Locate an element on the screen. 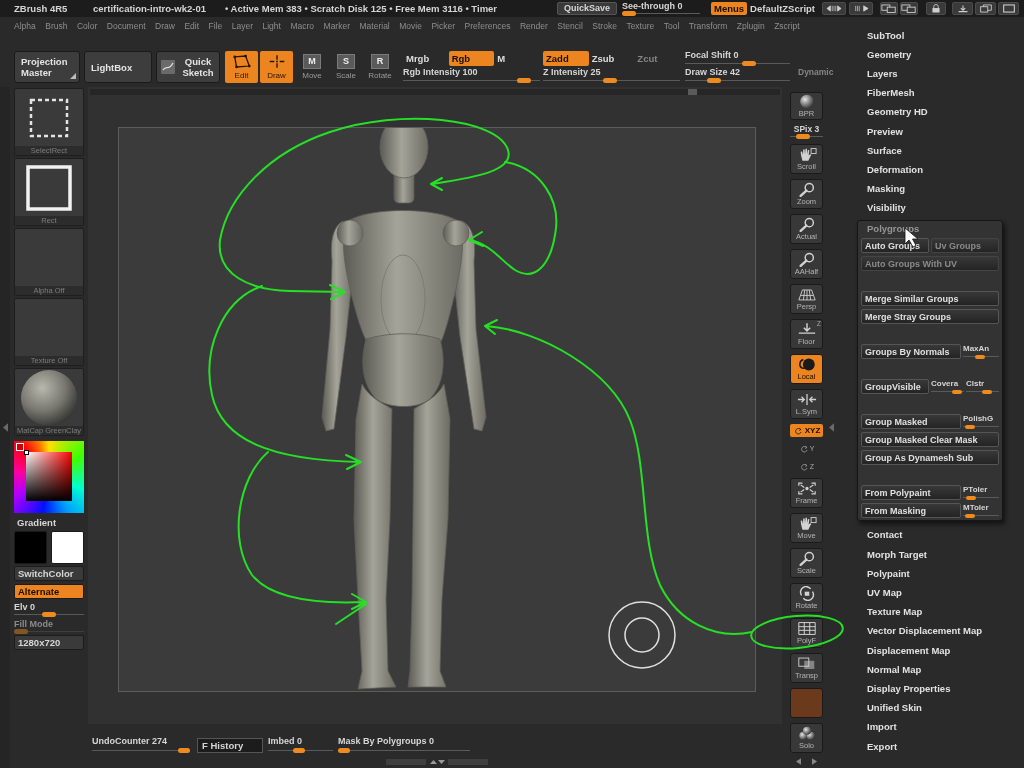 This screenshot has width=1024, height=768. color-picker is located at coordinates (49, 477).